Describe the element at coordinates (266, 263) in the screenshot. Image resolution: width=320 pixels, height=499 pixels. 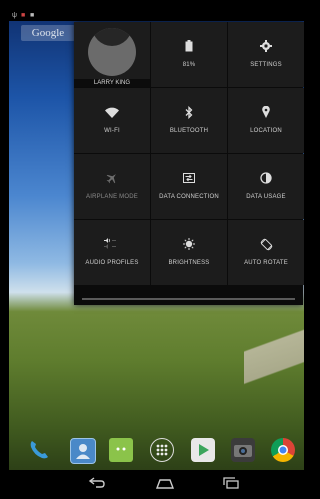
I see `auto-rotate-label: AUTO ROTATE` at that location.